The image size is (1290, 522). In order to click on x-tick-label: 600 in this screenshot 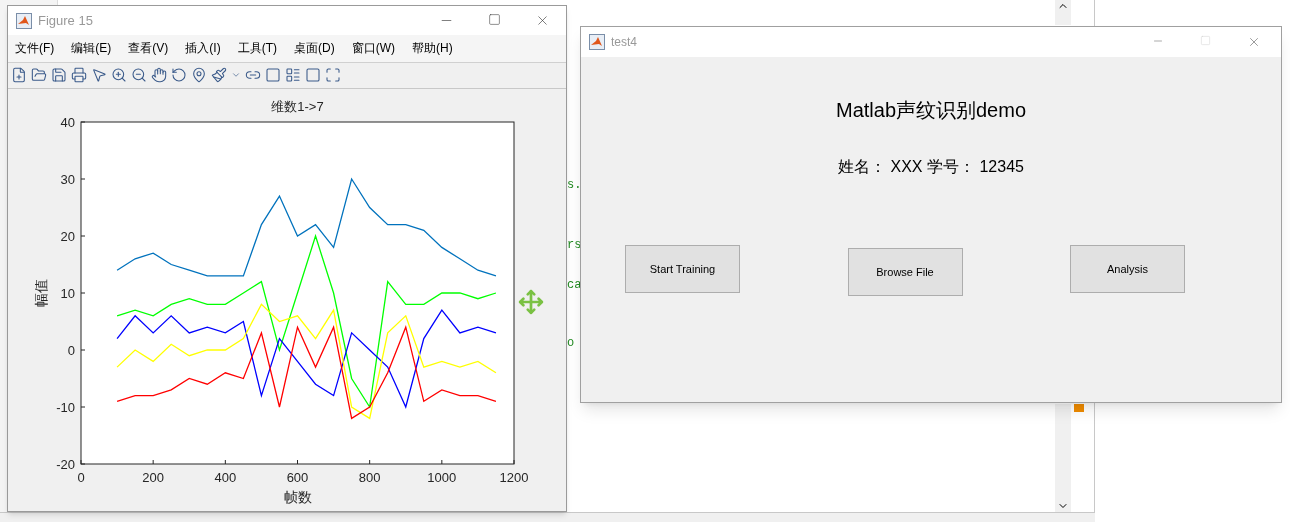, I will do `click(297, 477)`.